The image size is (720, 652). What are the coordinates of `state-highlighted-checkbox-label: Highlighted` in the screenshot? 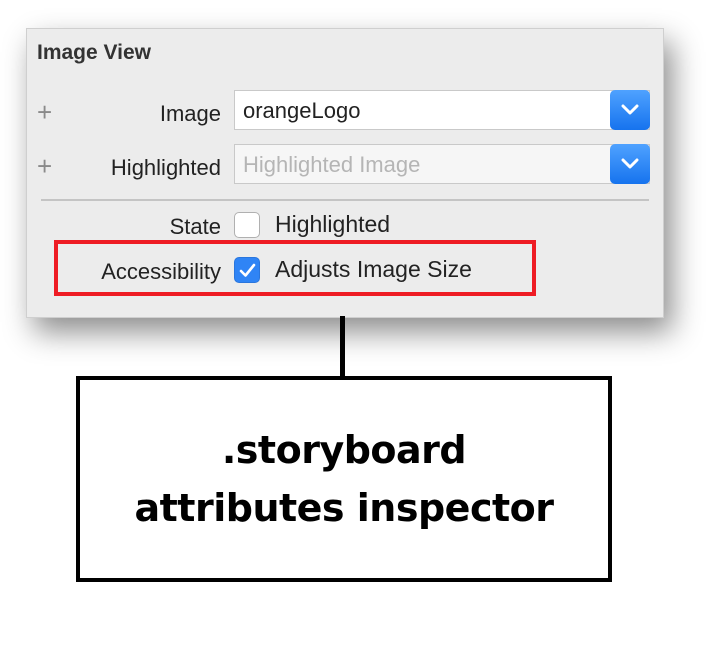 It's located at (332, 224).